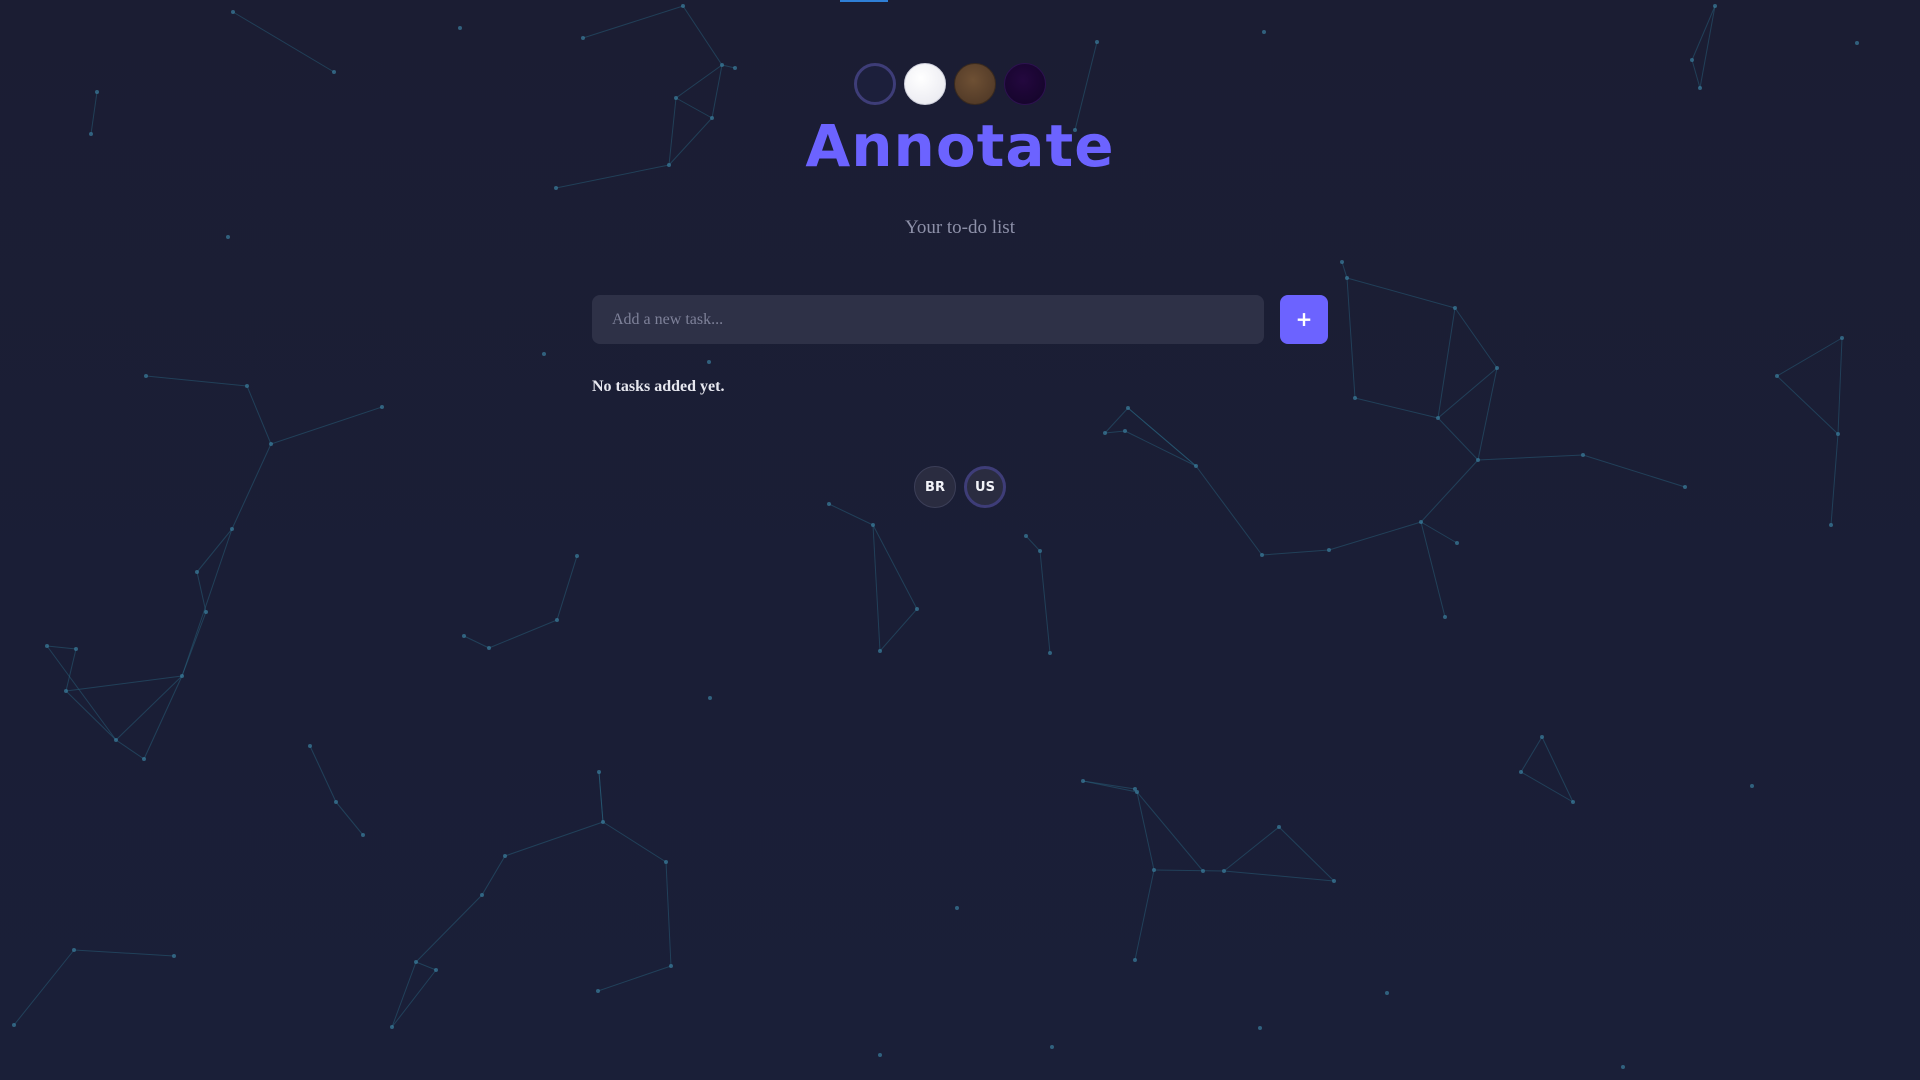 The image size is (1920, 1080). I want to click on theme-switcher, so click(955, 84).